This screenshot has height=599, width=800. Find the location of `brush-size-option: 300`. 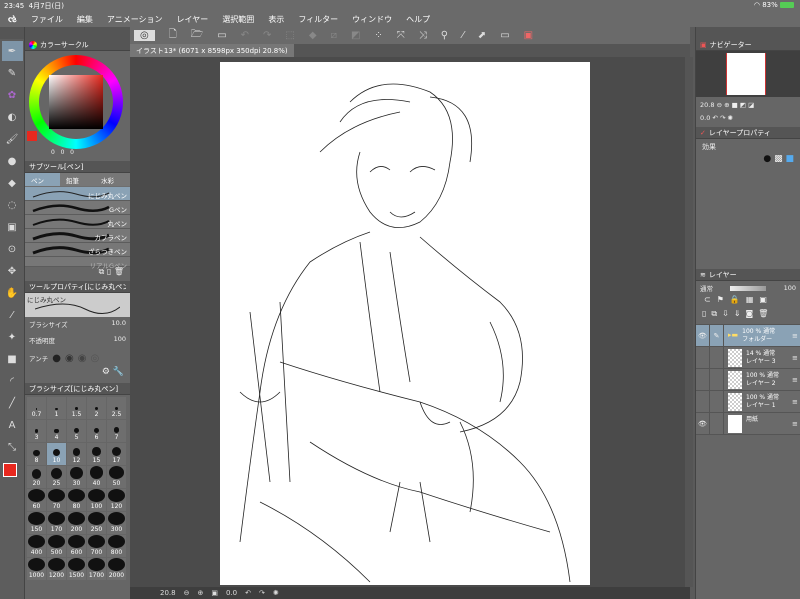

brush-size-option: 300 is located at coordinates (116, 523).